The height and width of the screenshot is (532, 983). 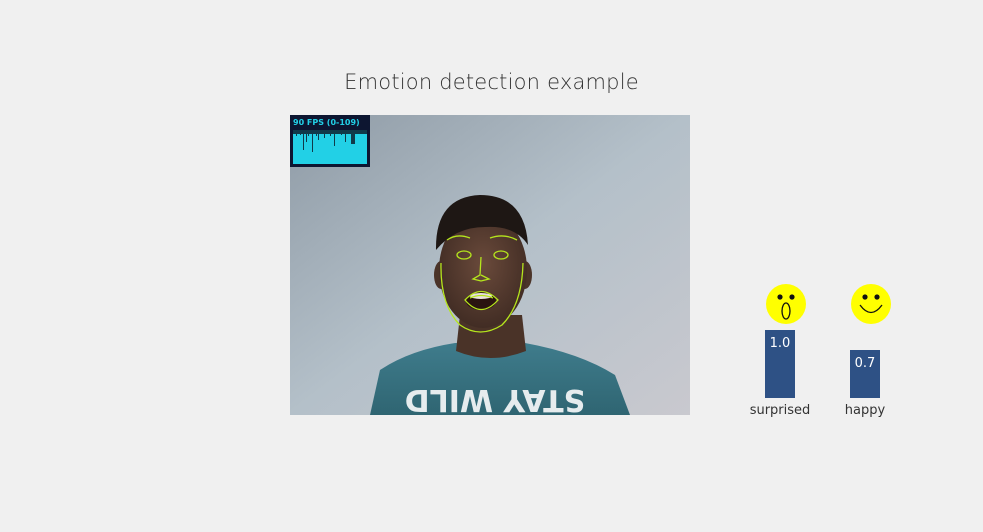 I want to click on emotion-label-surprised: surprised, so click(x=780, y=410).